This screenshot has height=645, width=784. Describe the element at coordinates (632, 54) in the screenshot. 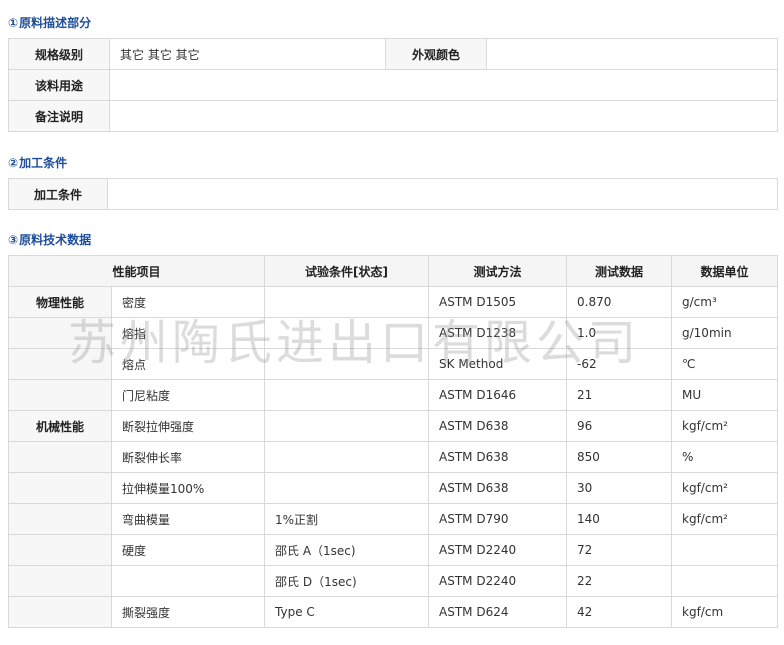

I see `color-value` at that location.